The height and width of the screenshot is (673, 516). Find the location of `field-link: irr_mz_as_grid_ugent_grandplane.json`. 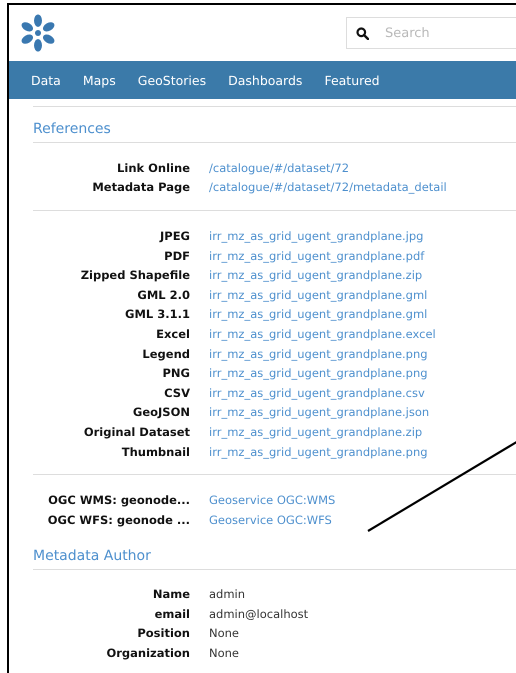

field-link: irr_mz_as_grid_ugent_grandplane.json is located at coordinates (319, 412).